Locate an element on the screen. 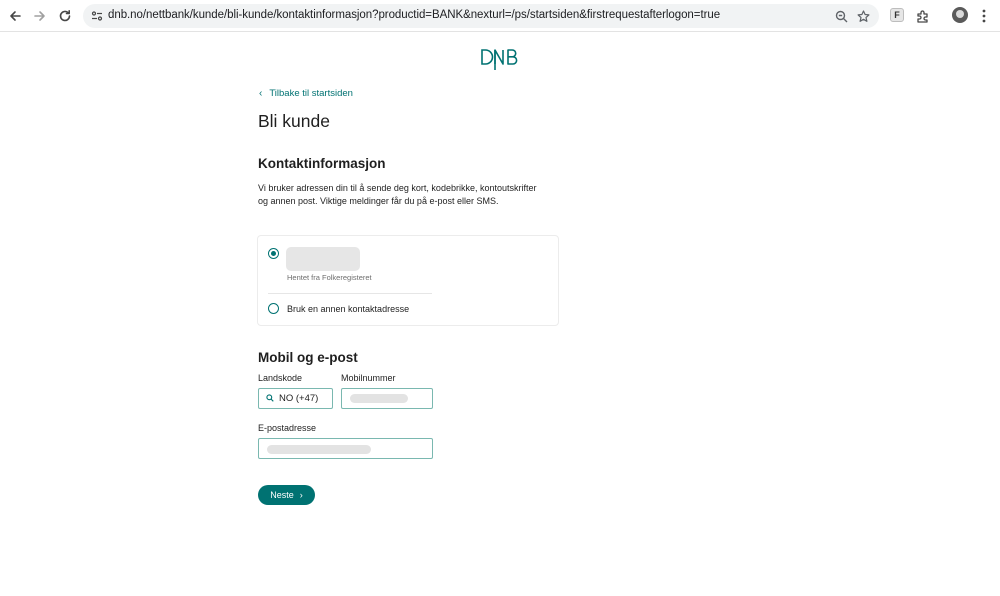 Image resolution: width=1000 pixels, height=596 pixels. redacted-phone is located at coordinates (379, 398).